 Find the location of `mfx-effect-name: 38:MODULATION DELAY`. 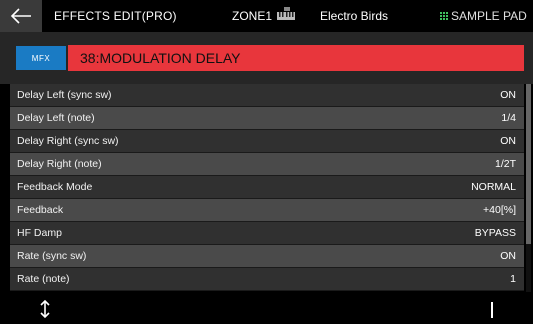

mfx-effect-name: 38:MODULATION DELAY is located at coordinates (296, 58).